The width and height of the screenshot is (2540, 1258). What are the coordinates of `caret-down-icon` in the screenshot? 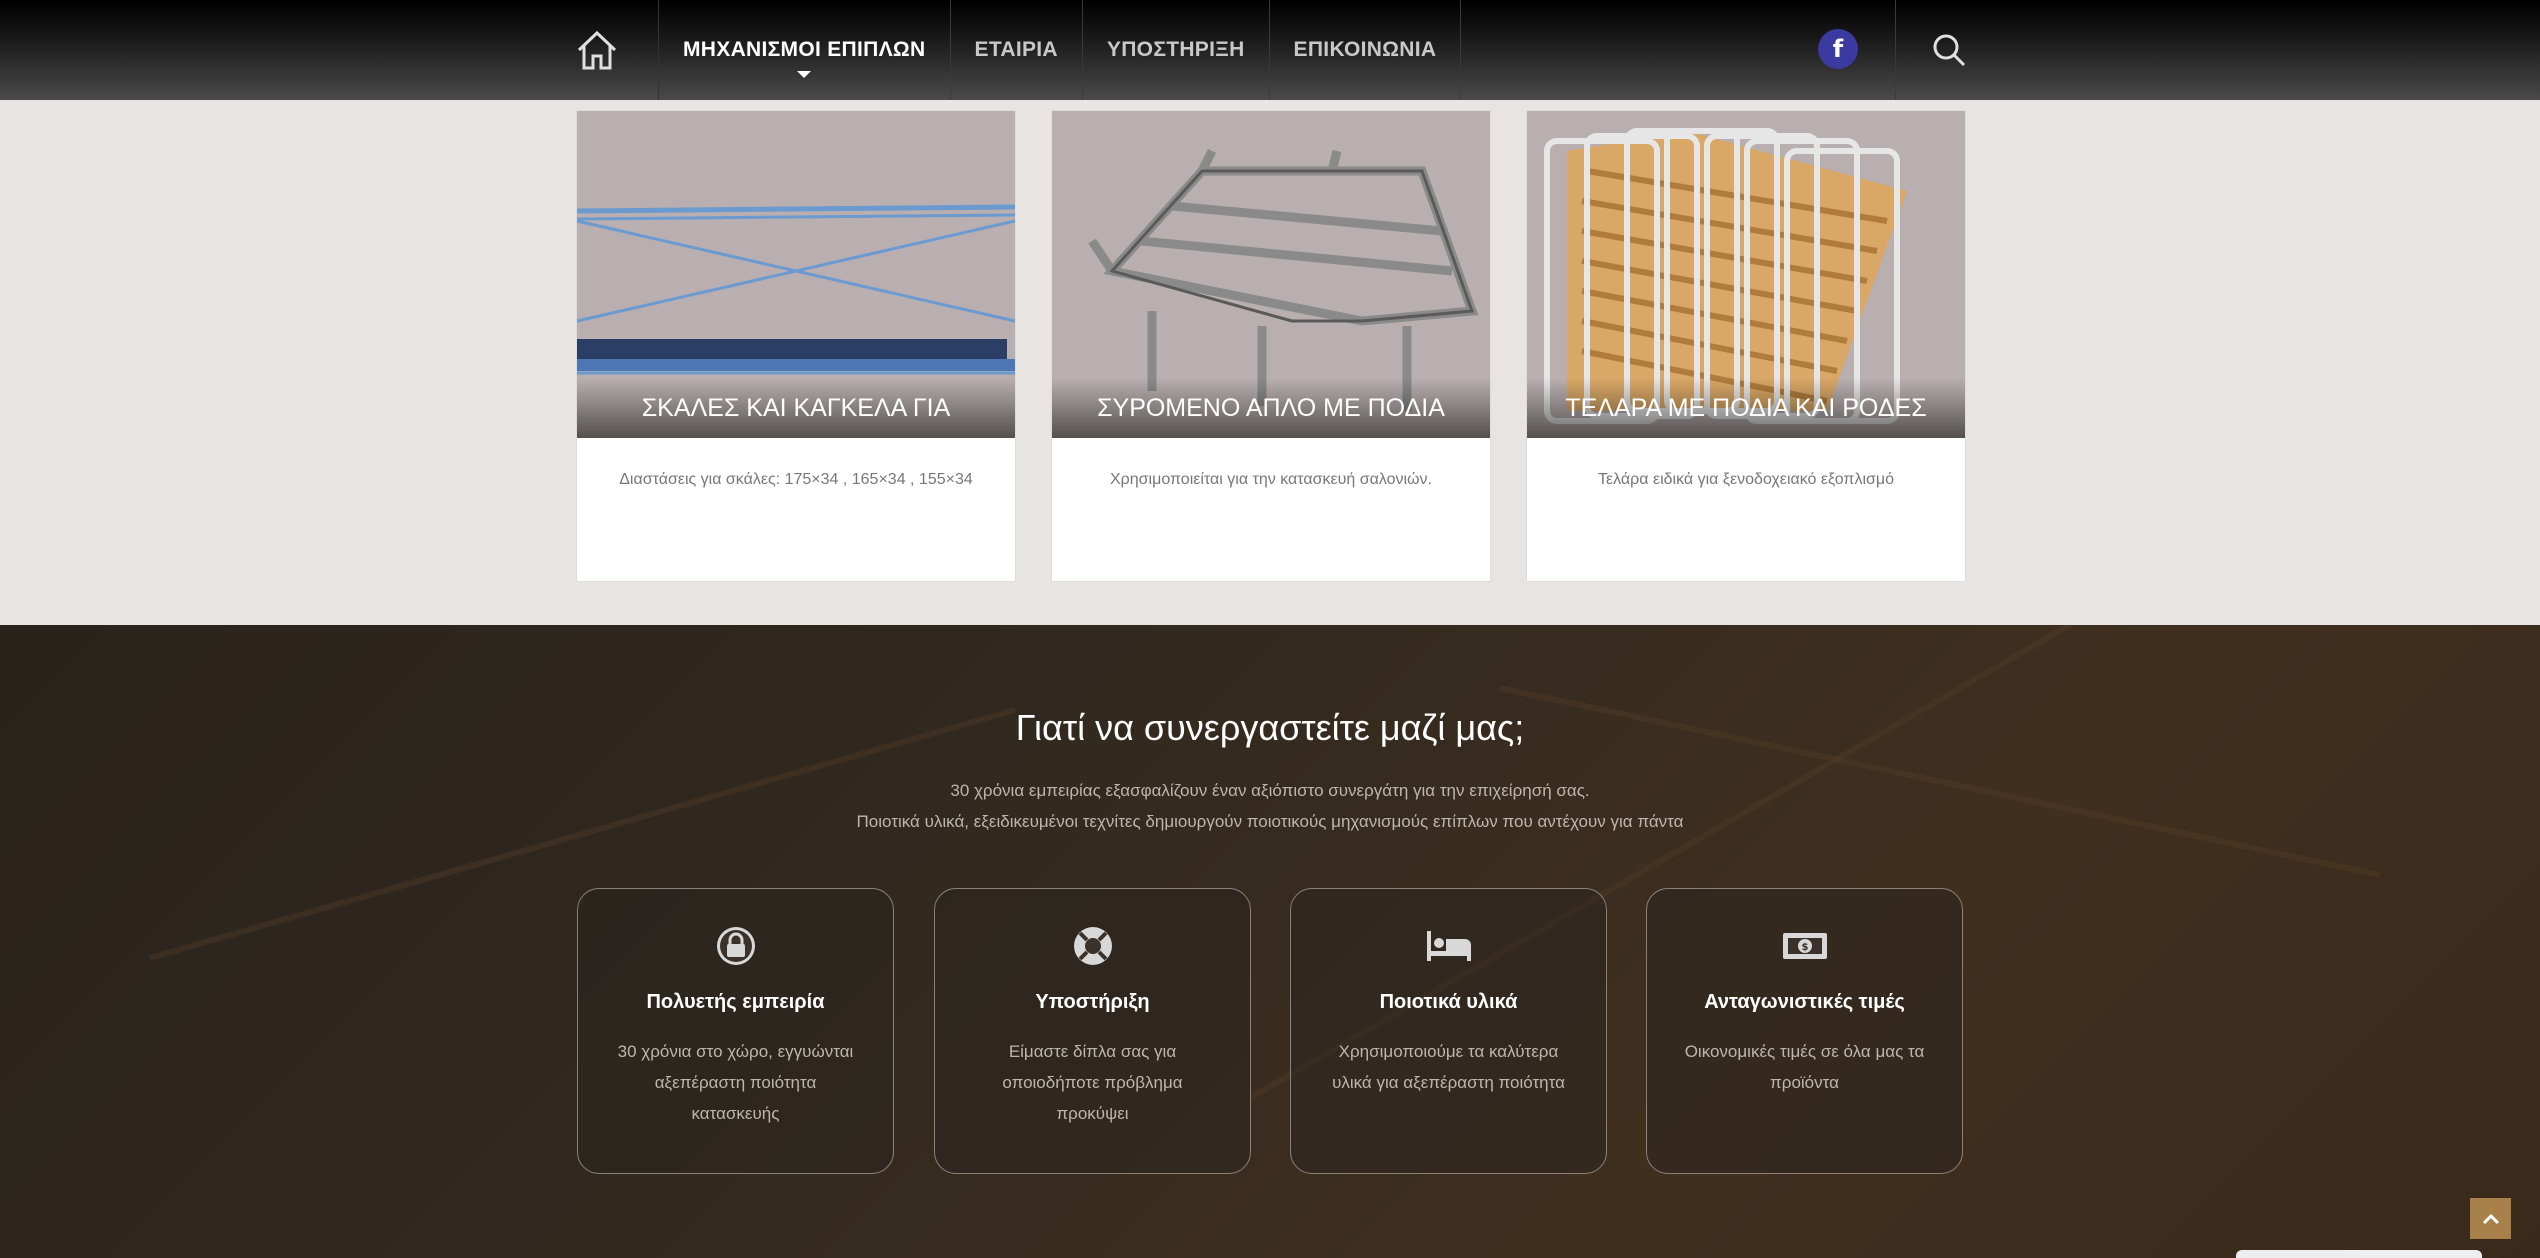 It's located at (804, 74).